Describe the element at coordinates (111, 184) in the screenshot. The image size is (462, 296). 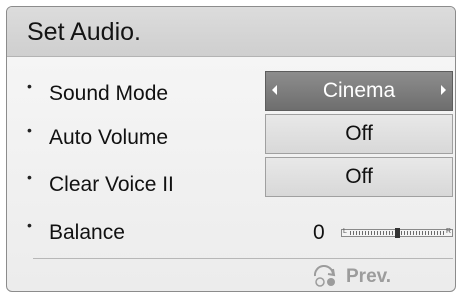
I see `clear-voice-label: Clear Voice II` at that location.